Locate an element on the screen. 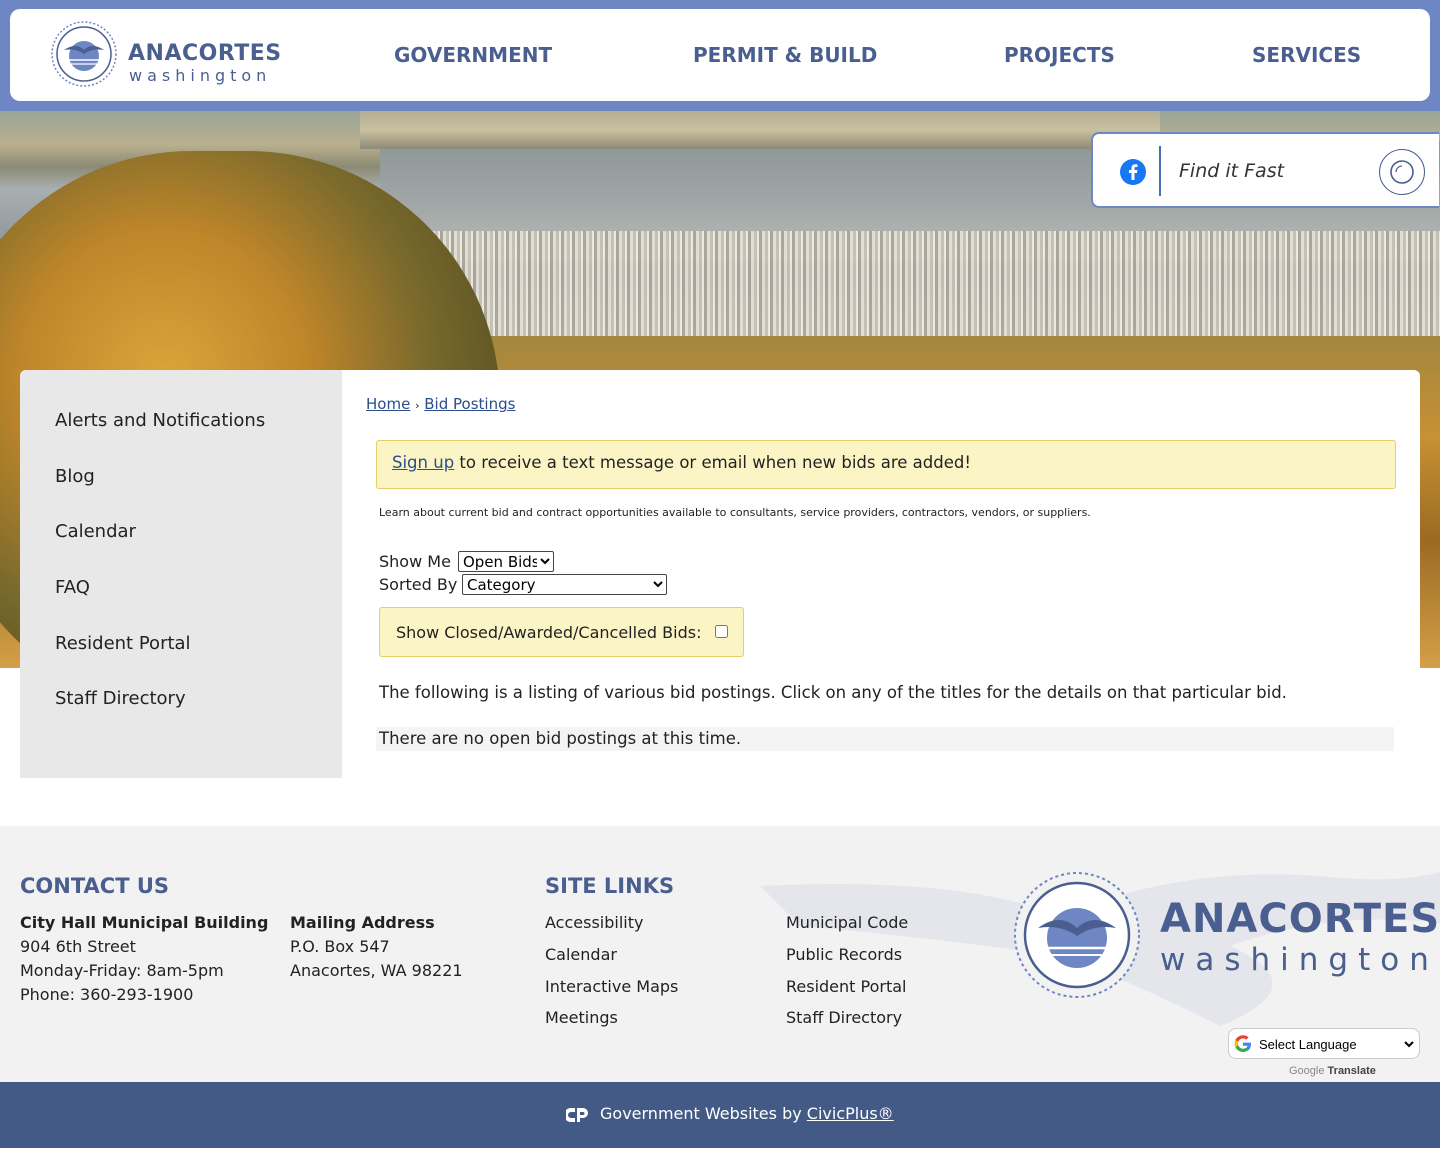 The height and width of the screenshot is (1151, 1440). closed-bids-filter: Show Closed/Awarded/Cancelled Bids: is located at coordinates (561, 632).